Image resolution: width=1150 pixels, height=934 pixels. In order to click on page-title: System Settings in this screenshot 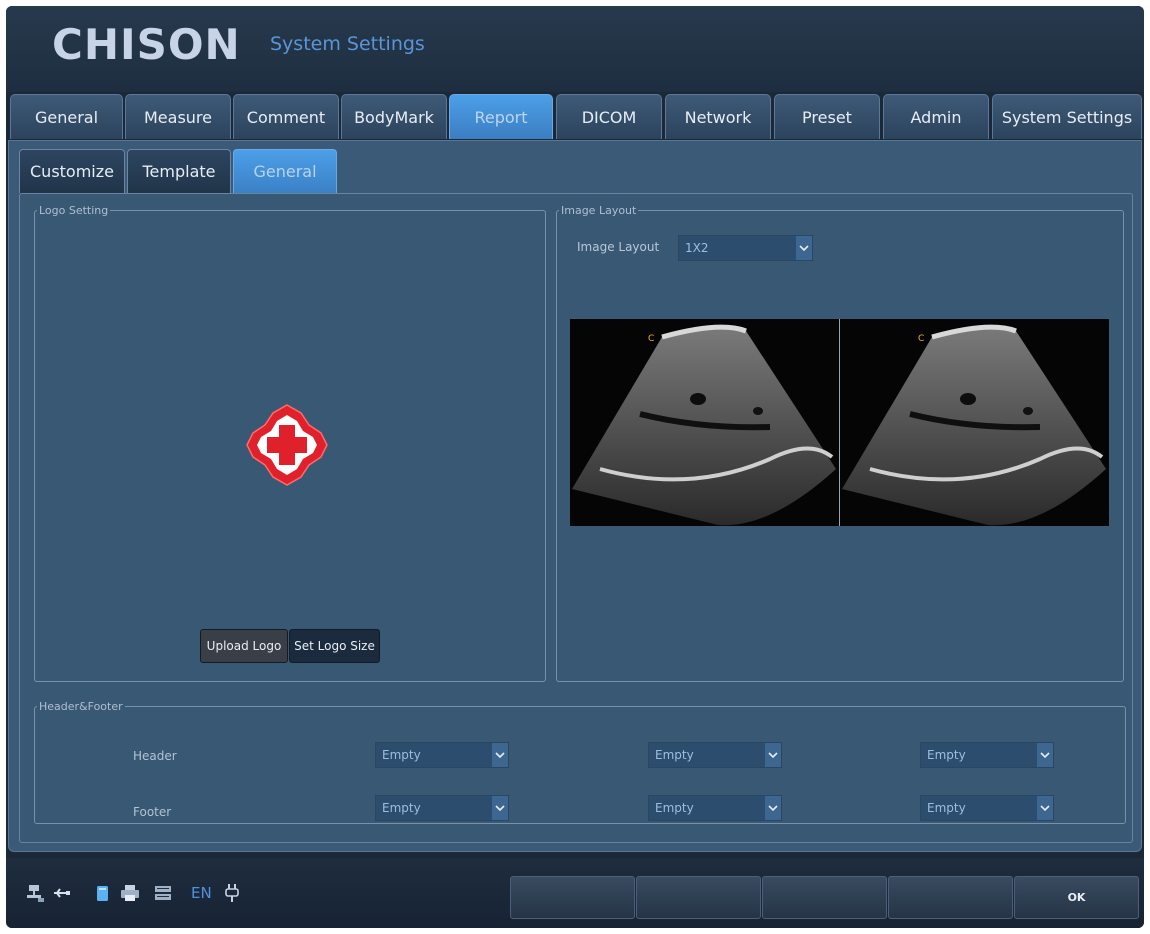, I will do `click(347, 44)`.